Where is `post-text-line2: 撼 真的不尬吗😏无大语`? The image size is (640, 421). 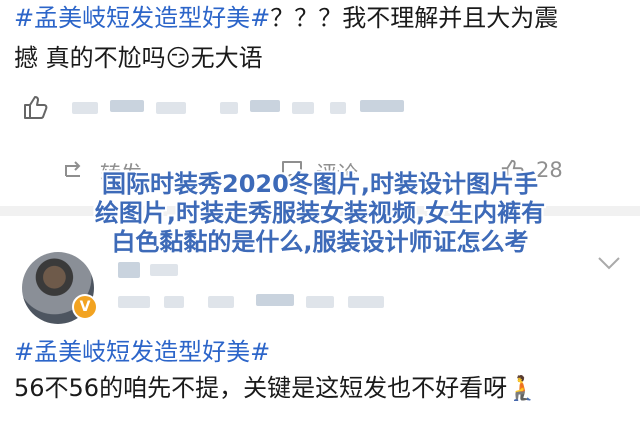 post-text-line2: 撼 真的不尬吗😏无大语 is located at coordinates (138, 58).